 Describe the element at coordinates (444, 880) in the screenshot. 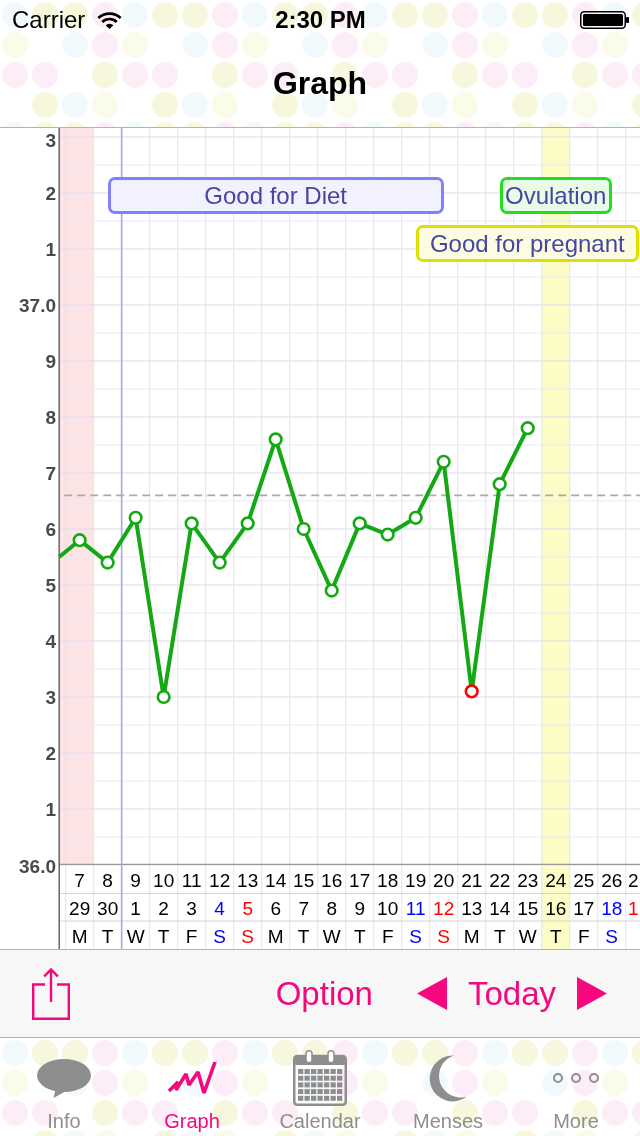

I see `cycle-day-label: 20` at that location.